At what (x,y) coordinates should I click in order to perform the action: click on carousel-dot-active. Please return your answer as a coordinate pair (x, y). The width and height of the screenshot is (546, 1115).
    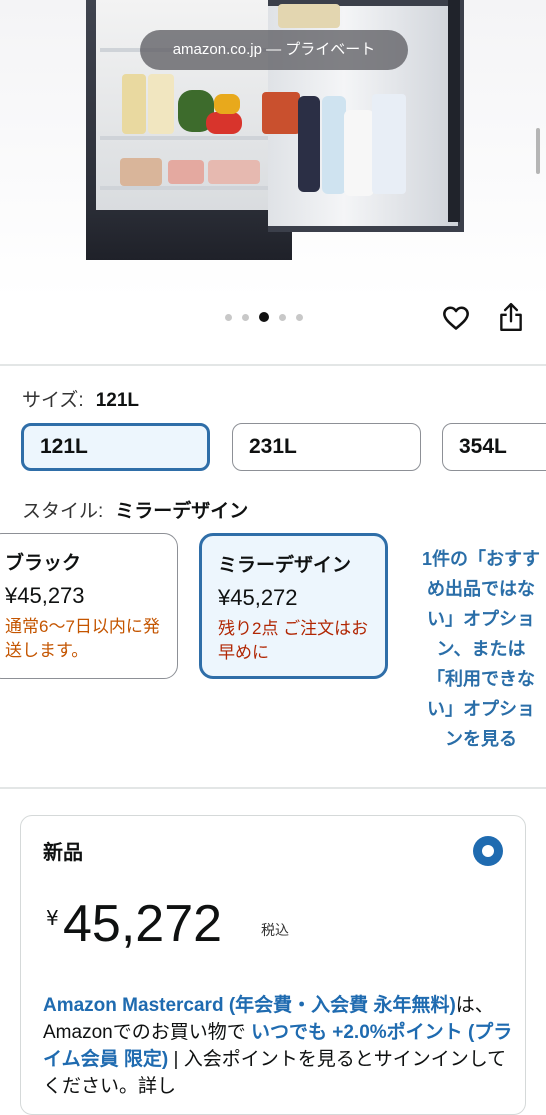
    Looking at the image, I should click on (264, 317).